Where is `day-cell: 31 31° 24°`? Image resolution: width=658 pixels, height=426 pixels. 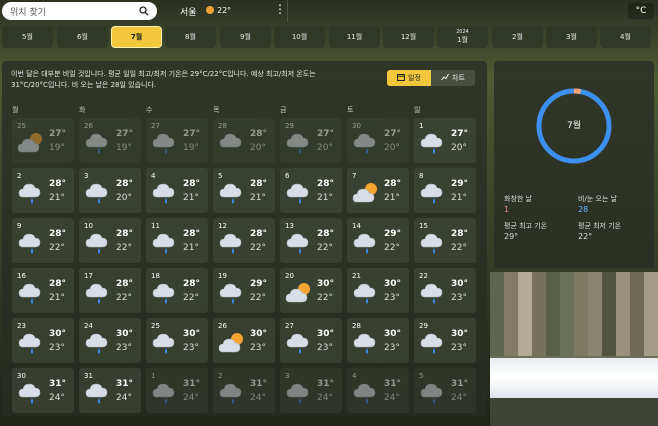 day-cell: 31 31° 24° is located at coordinates (110, 390).